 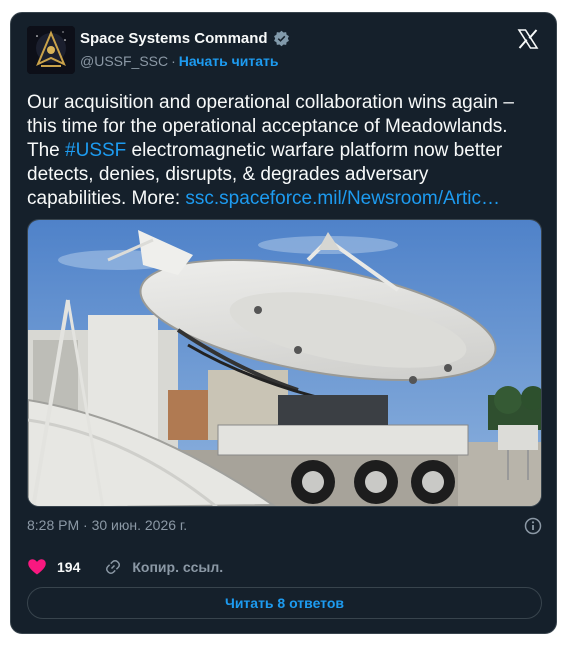 I want to click on follow-button: Начать читать, so click(x=229, y=61).